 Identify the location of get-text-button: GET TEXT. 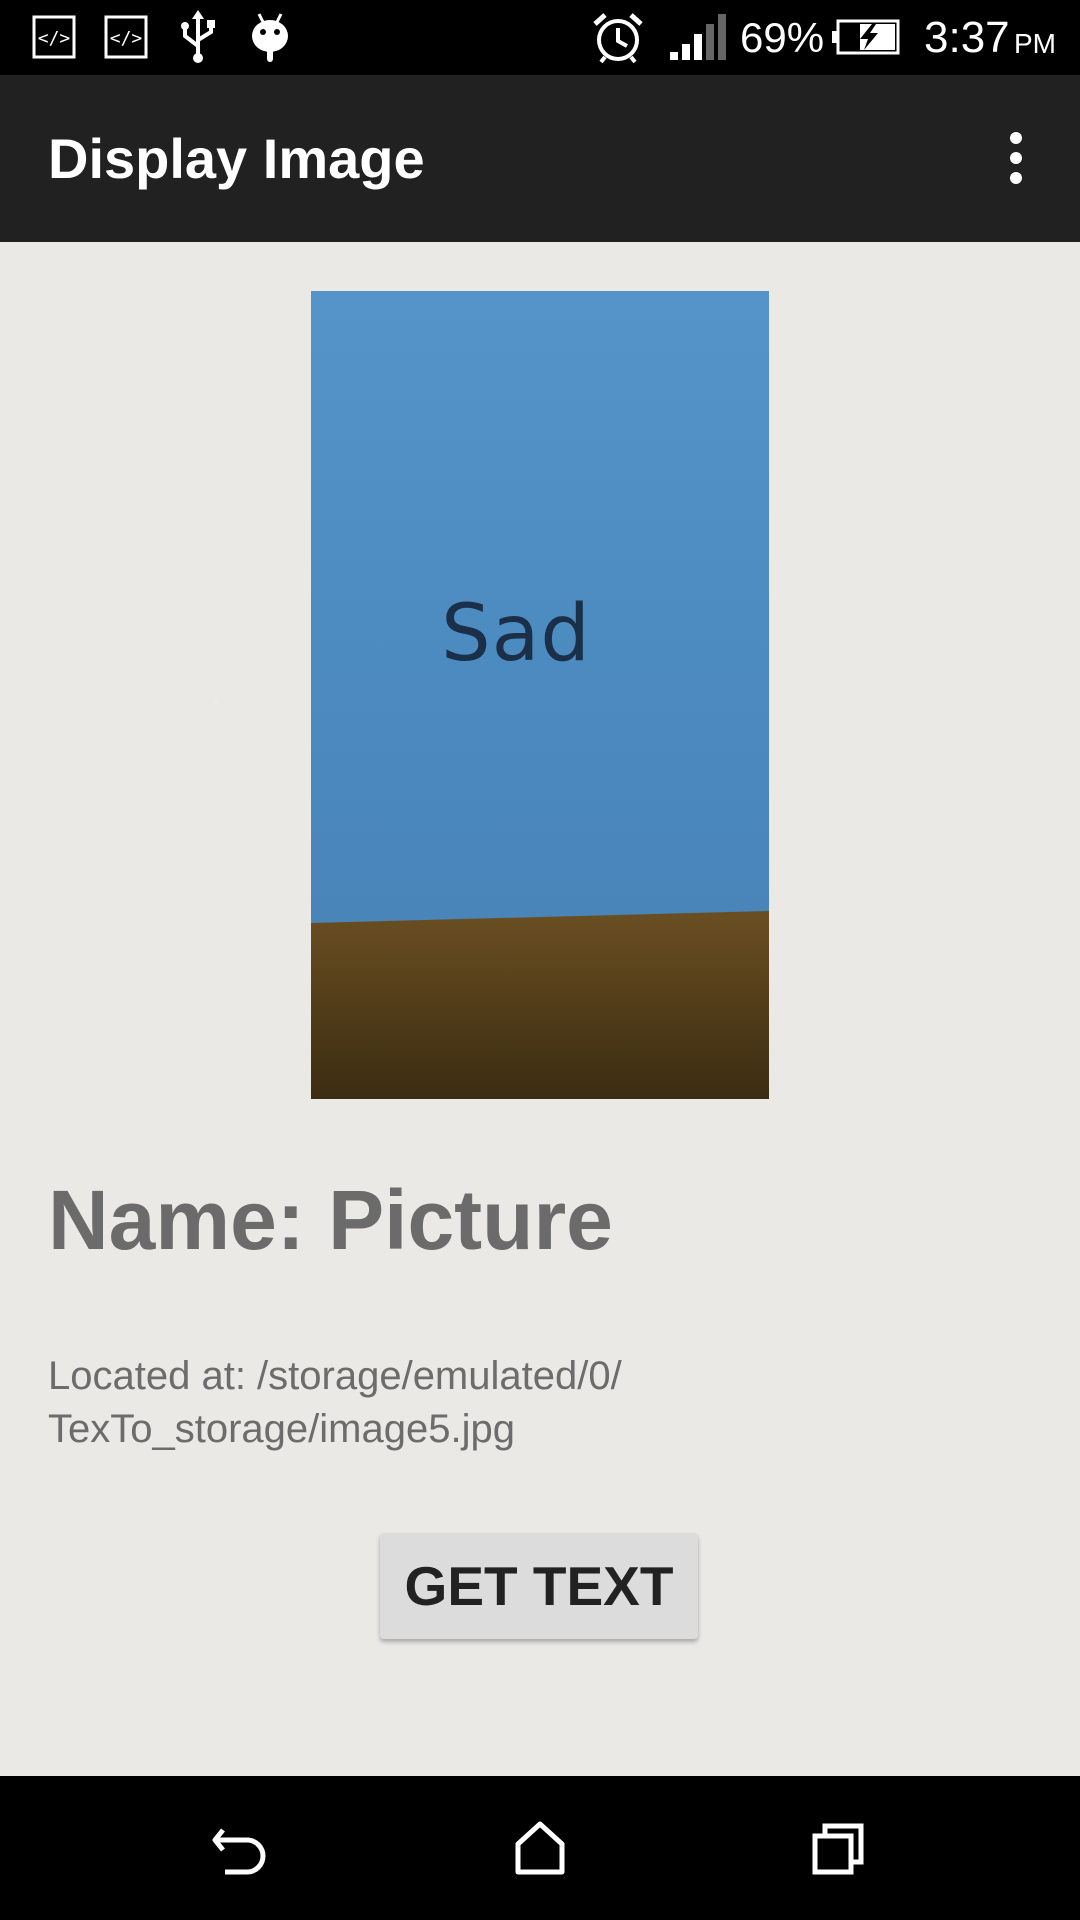
(539, 1586).